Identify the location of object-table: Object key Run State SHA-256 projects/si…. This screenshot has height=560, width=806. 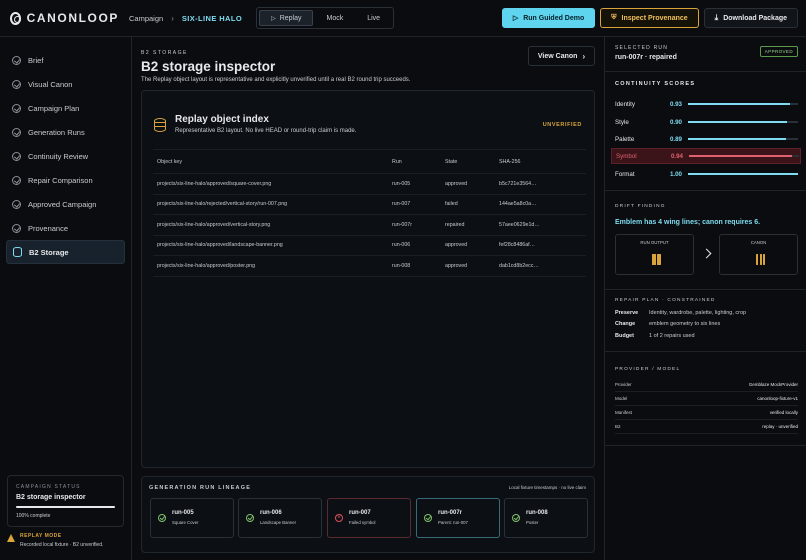
(369, 213).